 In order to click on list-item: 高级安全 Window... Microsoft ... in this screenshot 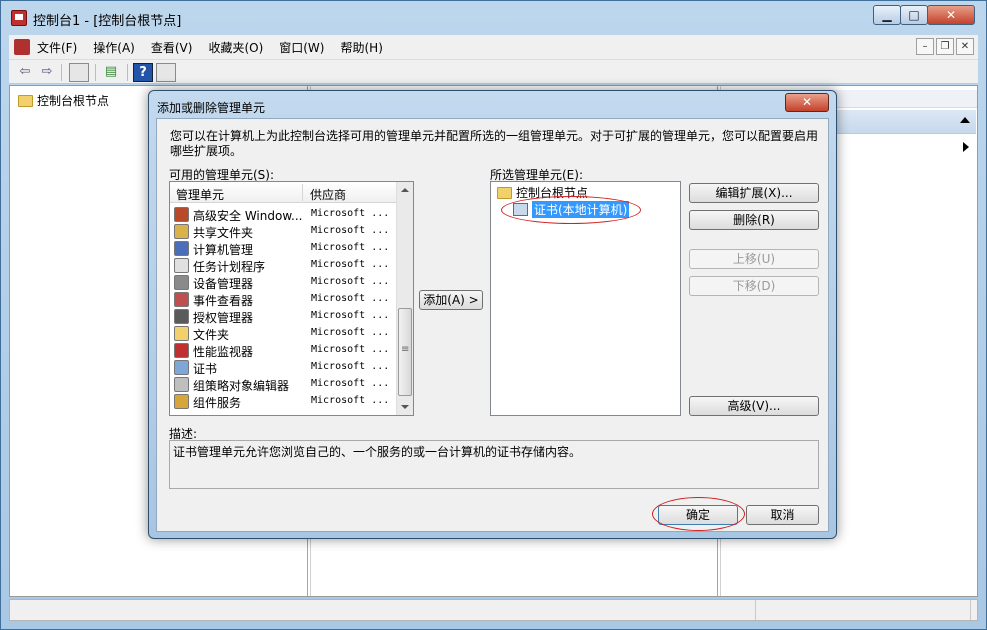, I will do `click(285, 214)`.